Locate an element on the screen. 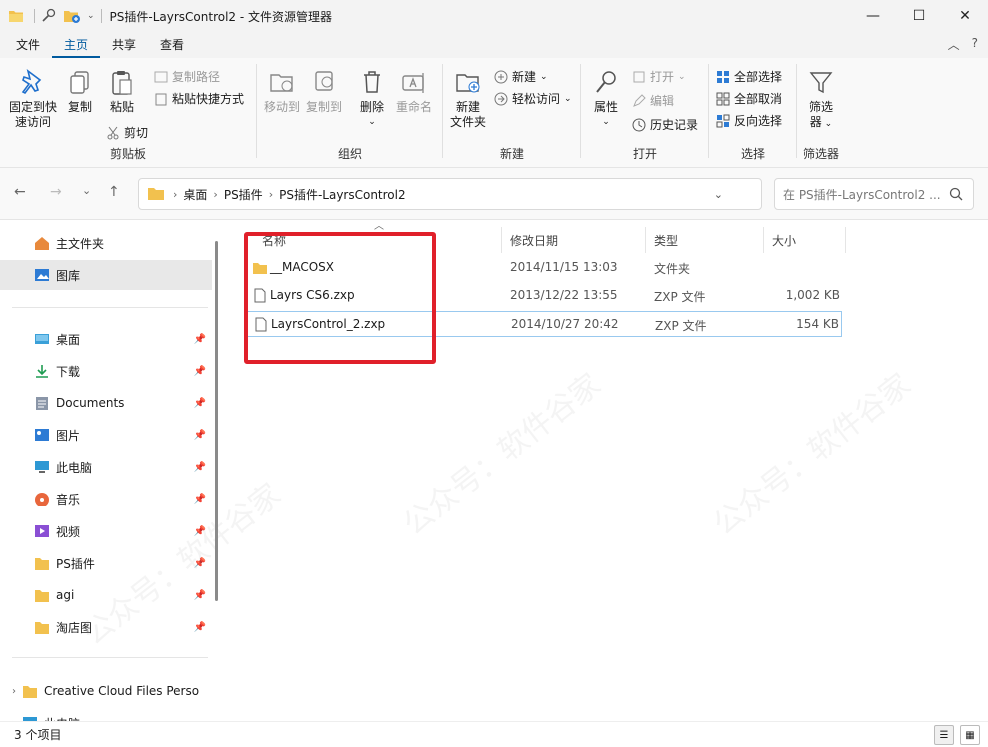  select-none-icon is located at coordinates (723, 98).